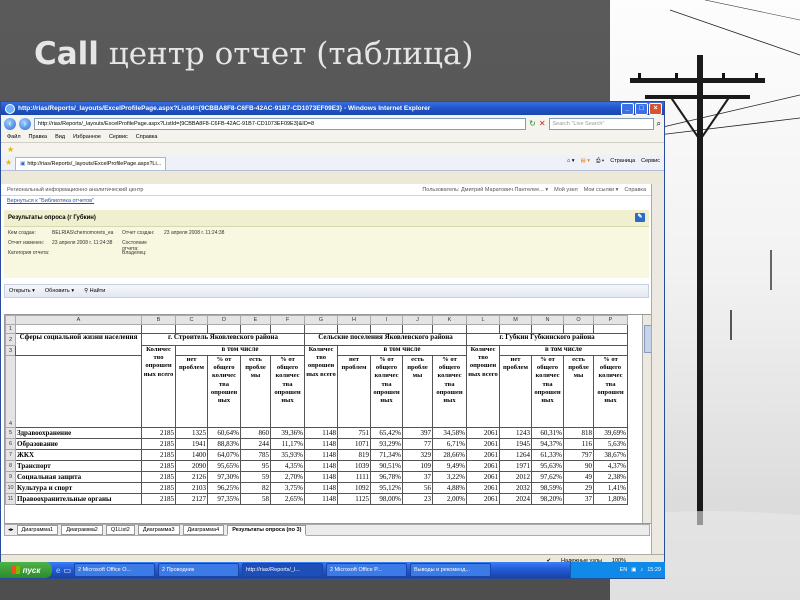 The image size is (800, 600). What do you see at coordinates (224, 477) in the screenshot?
I see `value-cell: 97,30%` at bounding box center [224, 477].